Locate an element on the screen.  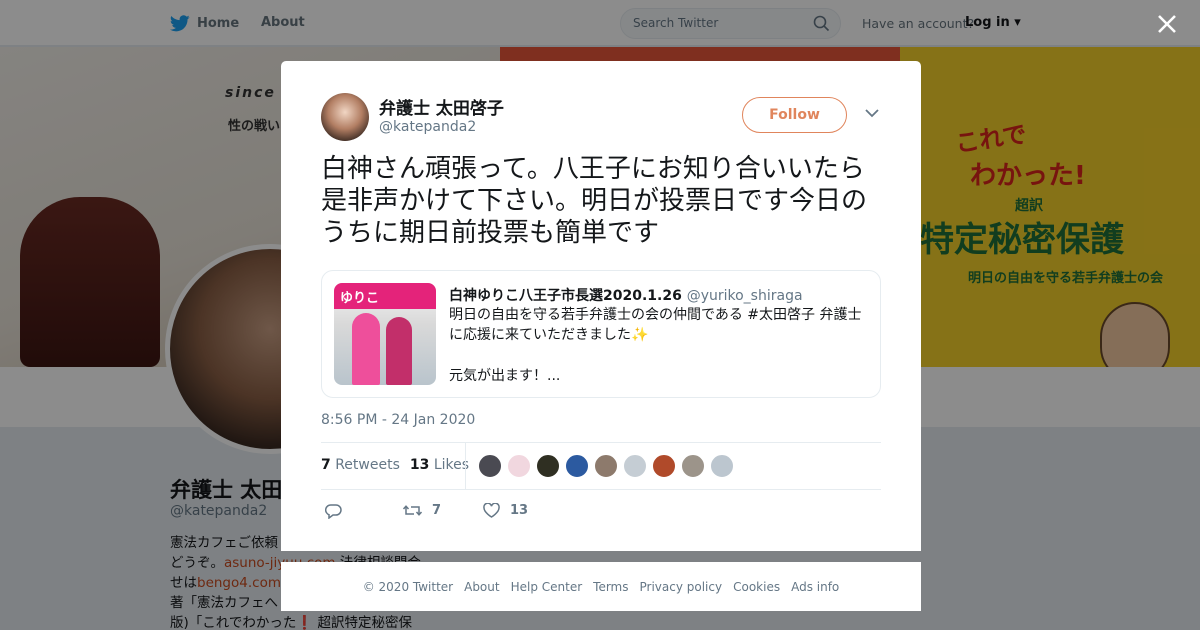
footer-cookies-link: Cookies is located at coordinates (756, 587).